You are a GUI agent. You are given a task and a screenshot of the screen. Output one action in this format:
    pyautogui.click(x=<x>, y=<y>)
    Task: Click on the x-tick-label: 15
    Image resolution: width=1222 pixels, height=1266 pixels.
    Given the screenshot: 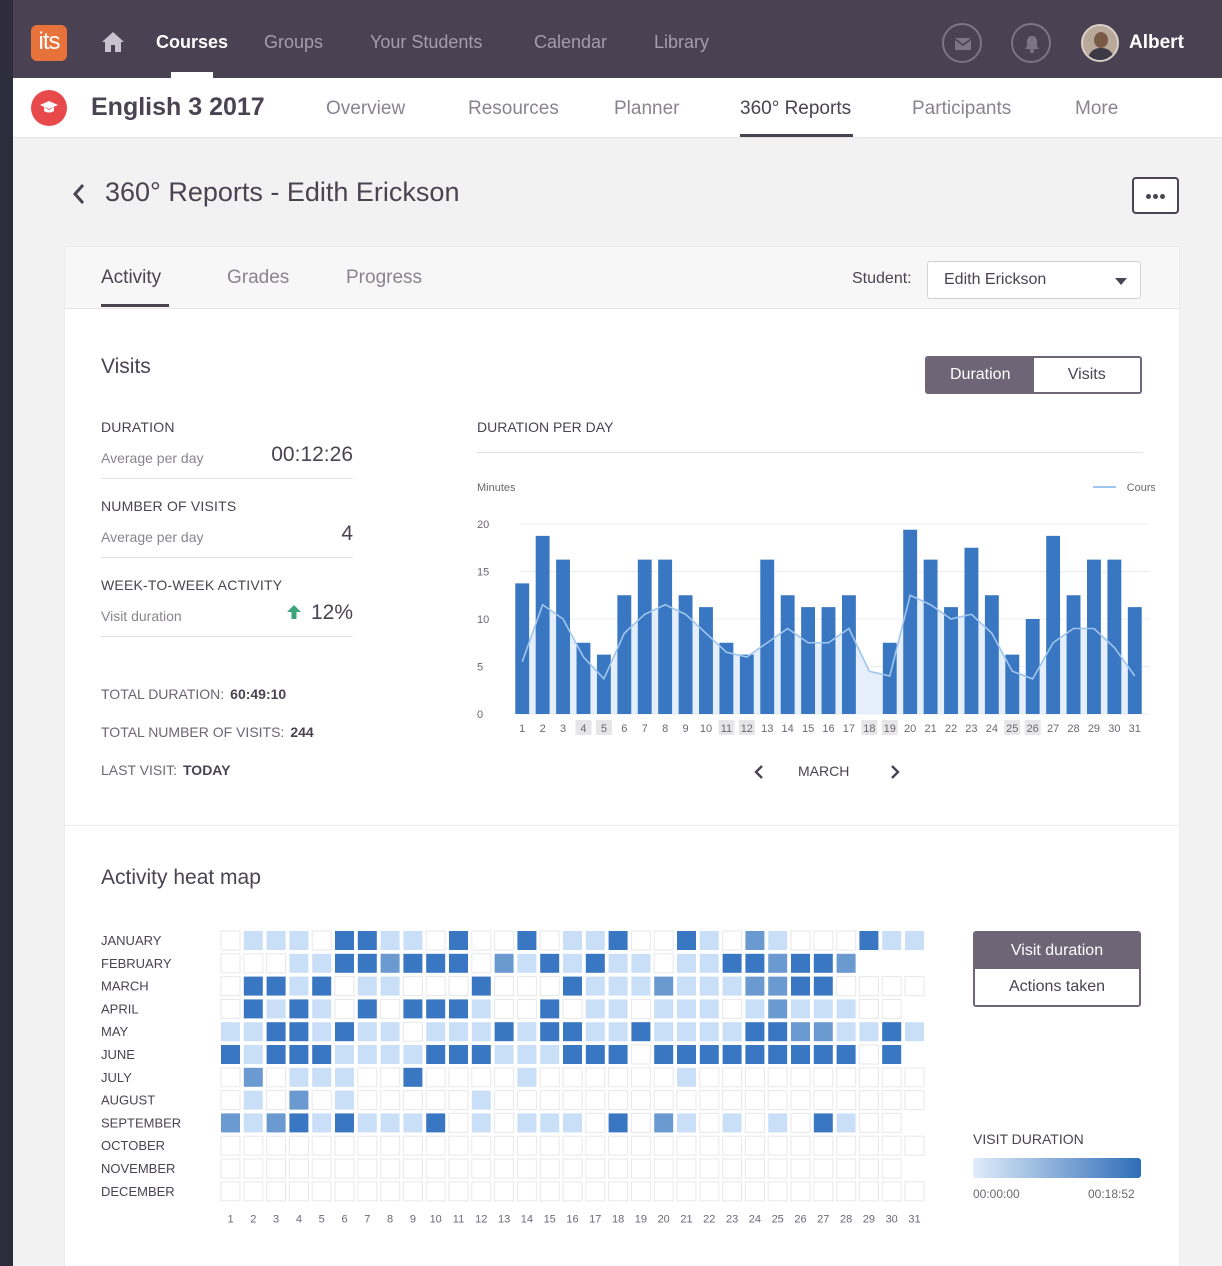 What is the action you would take?
    pyautogui.click(x=808, y=729)
    